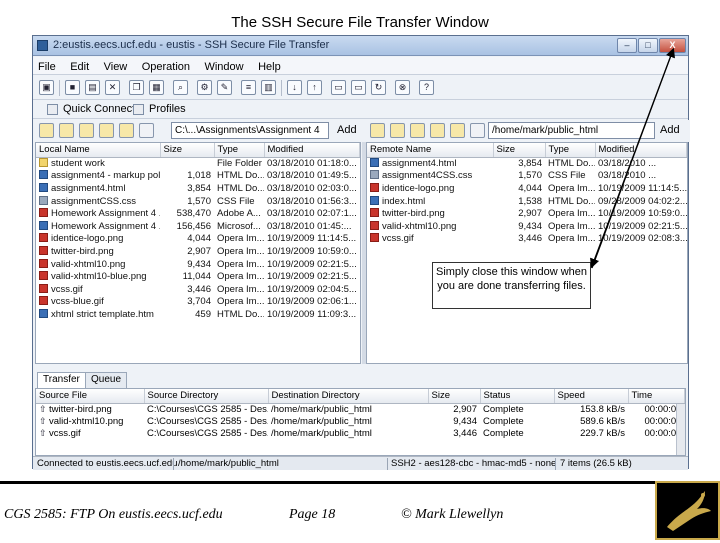  I want to click on disconnect-icon: ✕, so click(112, 87).